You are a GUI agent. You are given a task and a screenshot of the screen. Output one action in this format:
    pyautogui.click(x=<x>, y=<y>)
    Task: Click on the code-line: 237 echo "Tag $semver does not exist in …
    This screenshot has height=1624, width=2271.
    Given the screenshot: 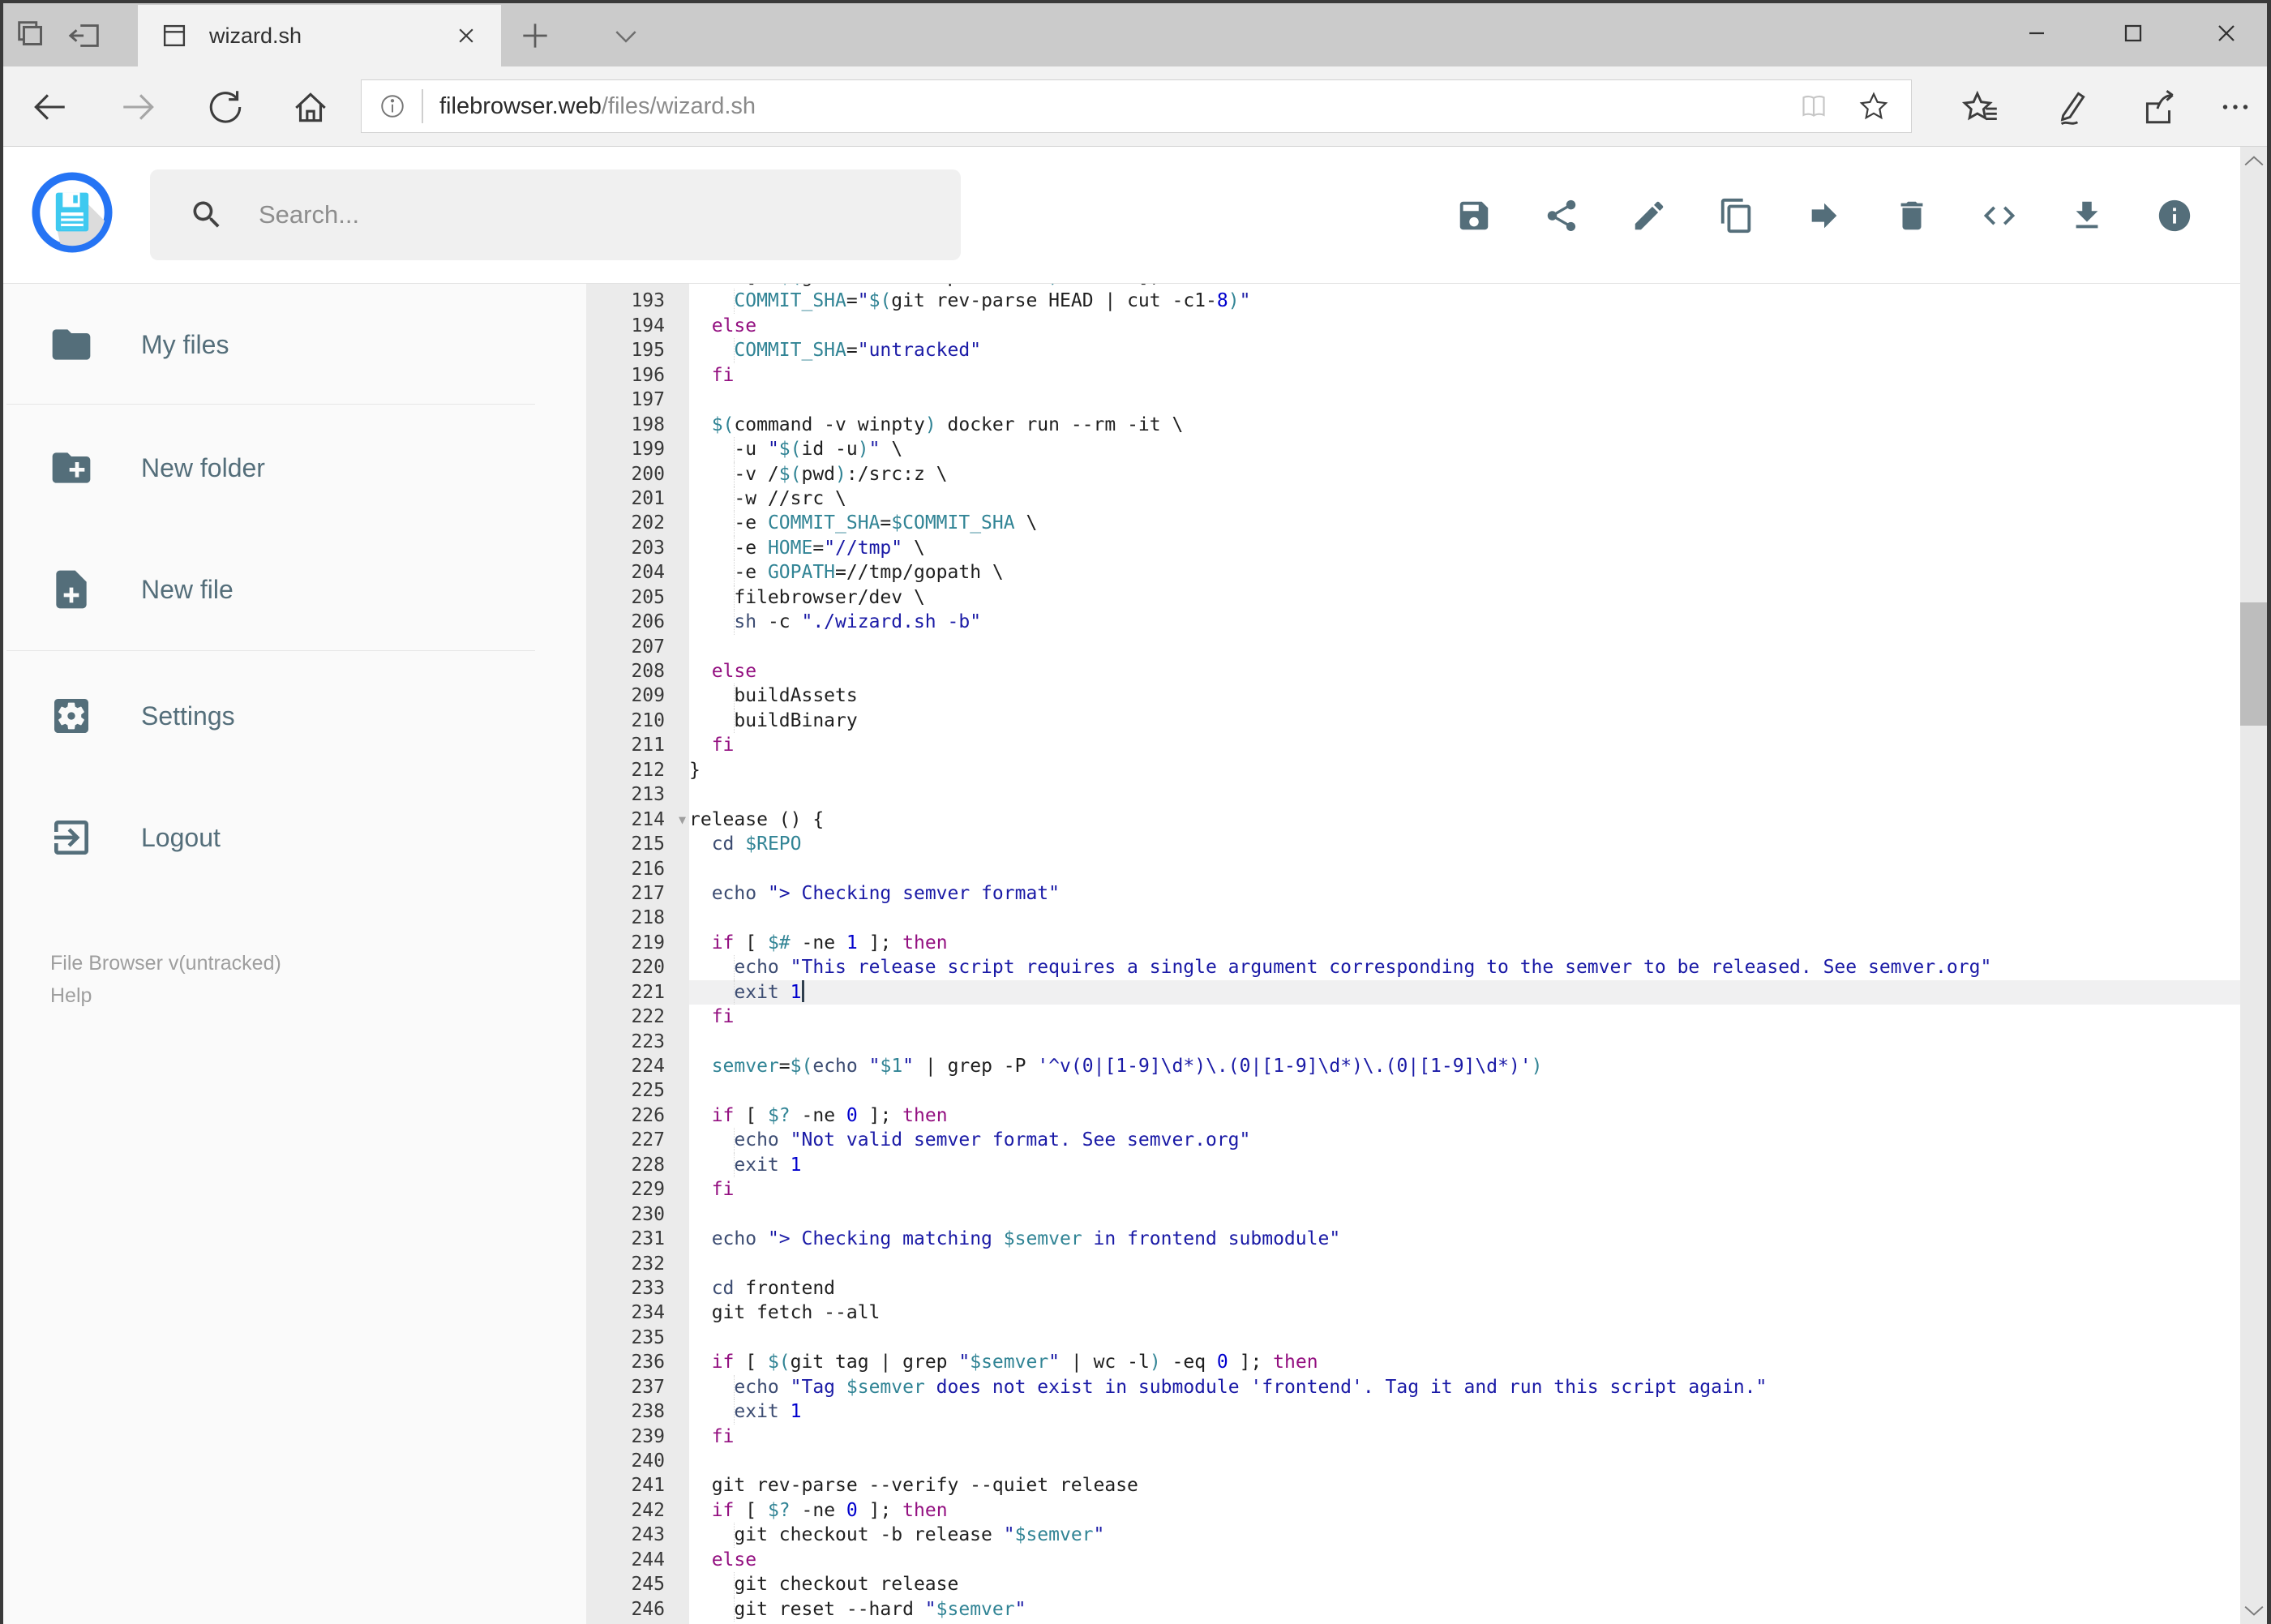 What is the action you would take?
    pyautogui.click(x=1414, y=1387)
    